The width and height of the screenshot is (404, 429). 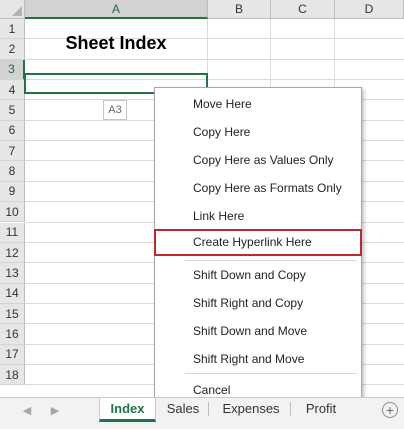 I want to click on row-header-11: 11, so click(x=12, y=232).